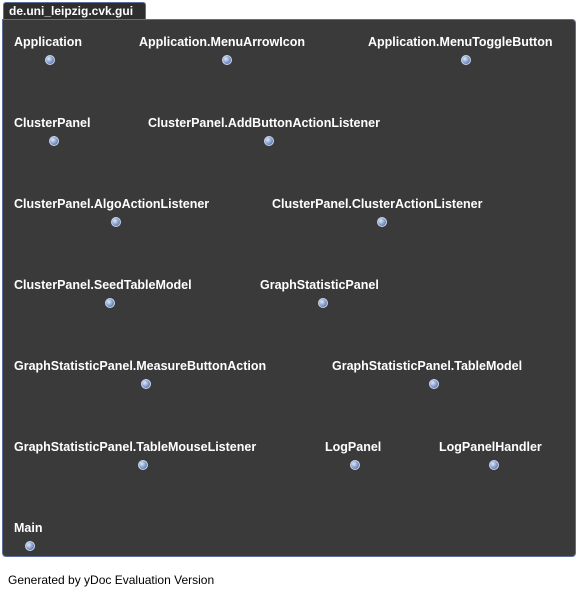  I want to click on class-label: ClusterPanel.SeedTableModel, so click(103, 285).